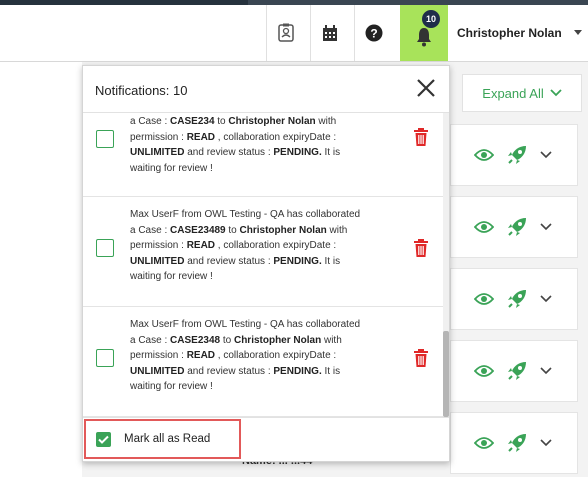 The height and width of the screenshot is (477, 588). I want to click on expand-all-button: Expand All, so click(522, 93).